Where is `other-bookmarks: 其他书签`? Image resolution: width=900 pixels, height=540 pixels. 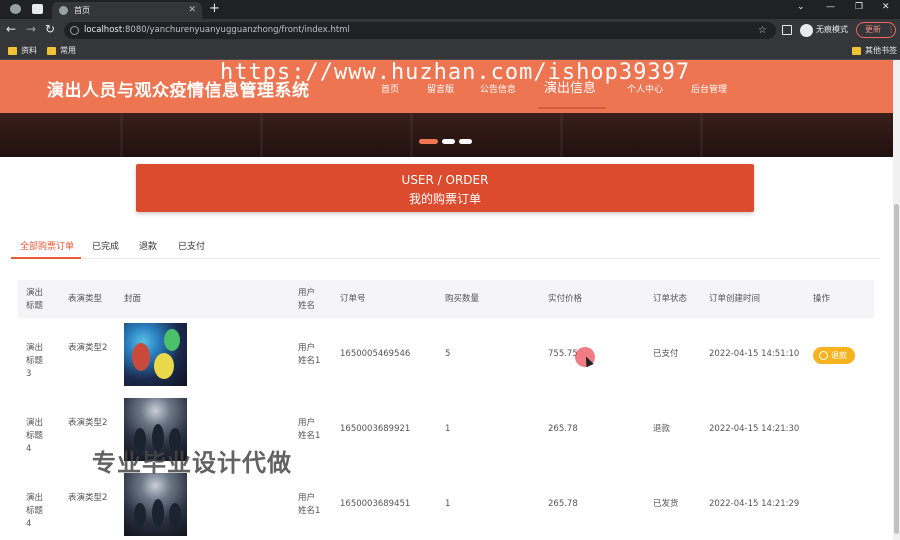 other-bookmarks: 其他书签 is located at coordinates (874, 51).